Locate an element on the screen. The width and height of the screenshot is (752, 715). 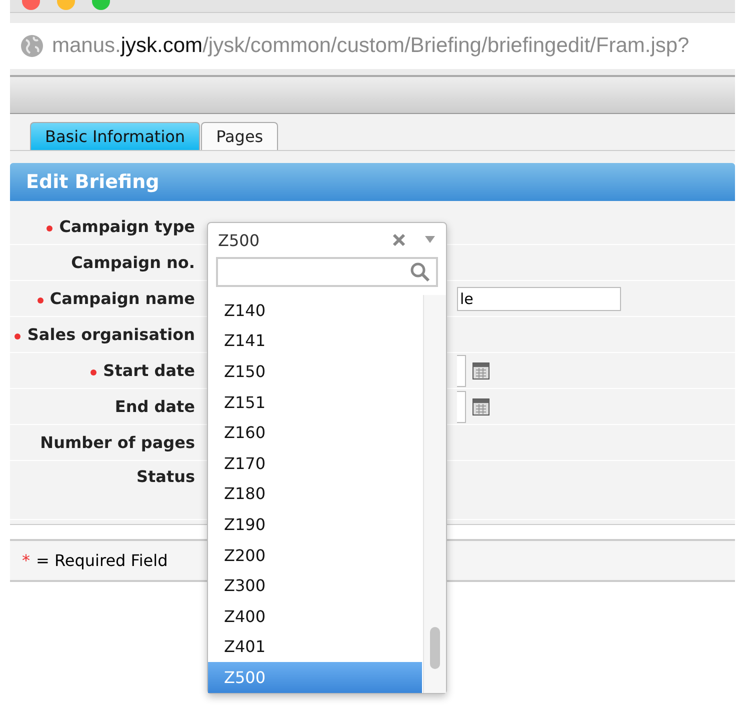
tab: Basic Information is located at coordinates (115, 136).